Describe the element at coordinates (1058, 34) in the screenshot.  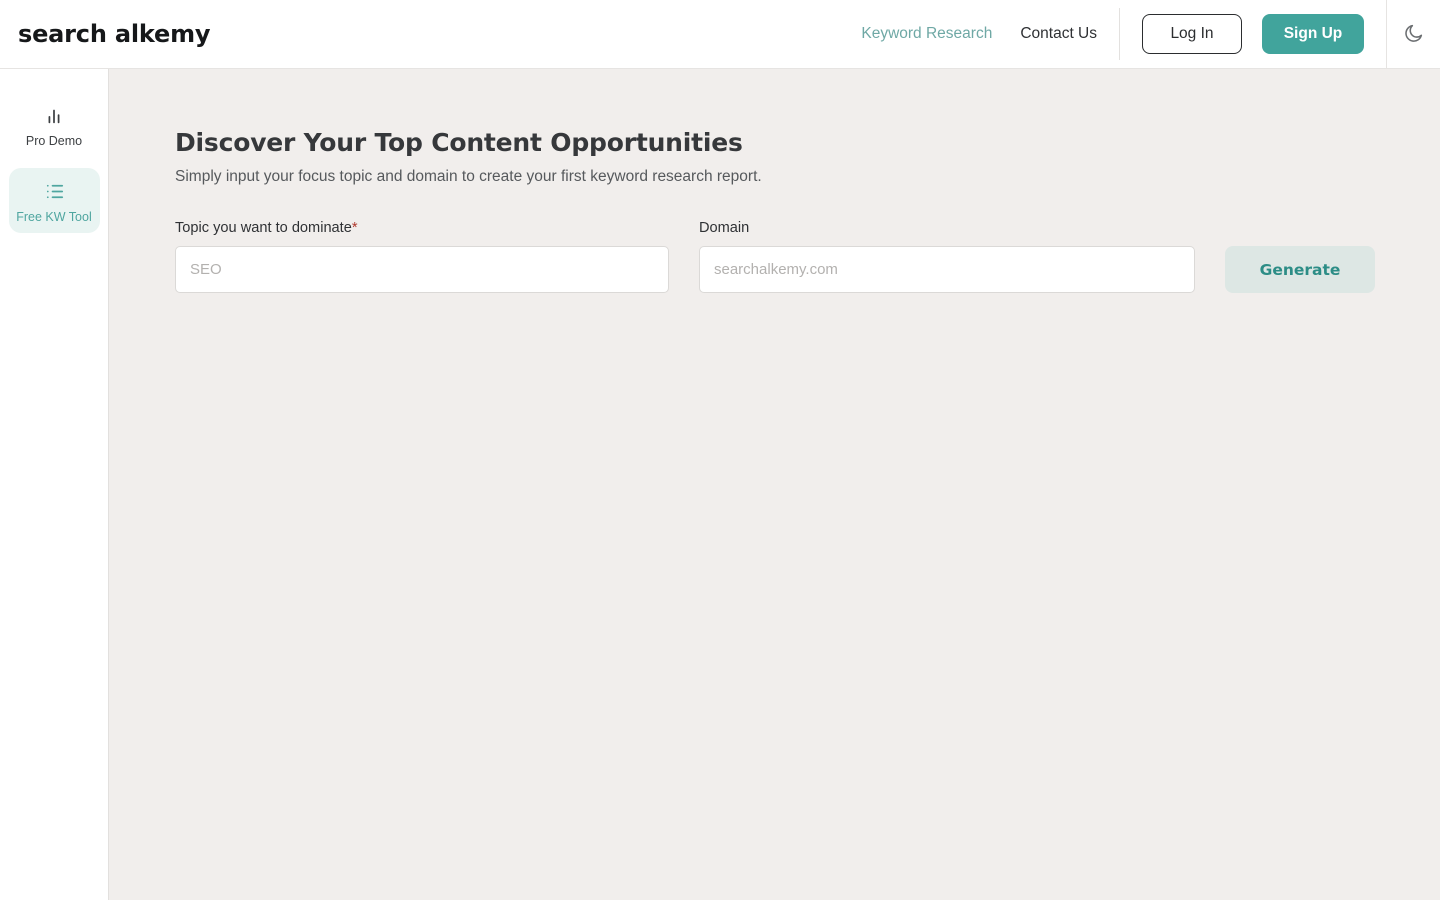
I see `nav-contact-us: Contact Us` at that location.